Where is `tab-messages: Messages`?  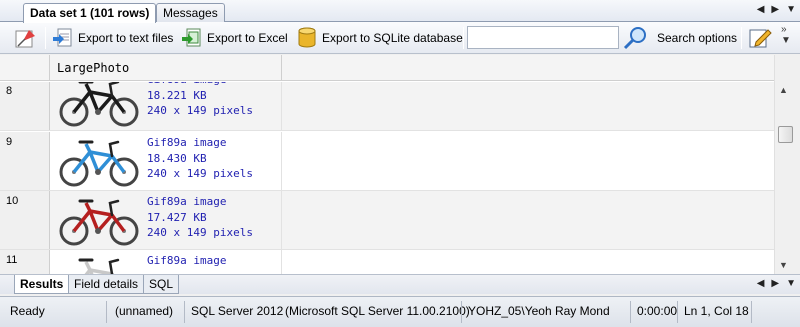
tab-messages: Messages is located at coordinates (190, 12).